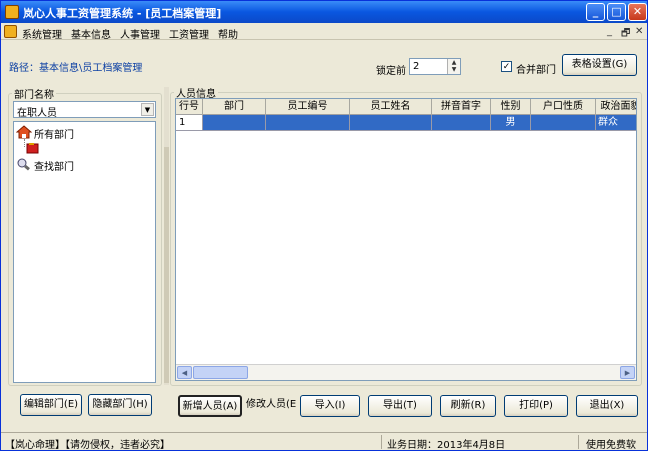  What do you see at coordinates (37, 113) in the screenshot?
I see `status-combo-value: 在职人员` at bounding box center [37, 113].